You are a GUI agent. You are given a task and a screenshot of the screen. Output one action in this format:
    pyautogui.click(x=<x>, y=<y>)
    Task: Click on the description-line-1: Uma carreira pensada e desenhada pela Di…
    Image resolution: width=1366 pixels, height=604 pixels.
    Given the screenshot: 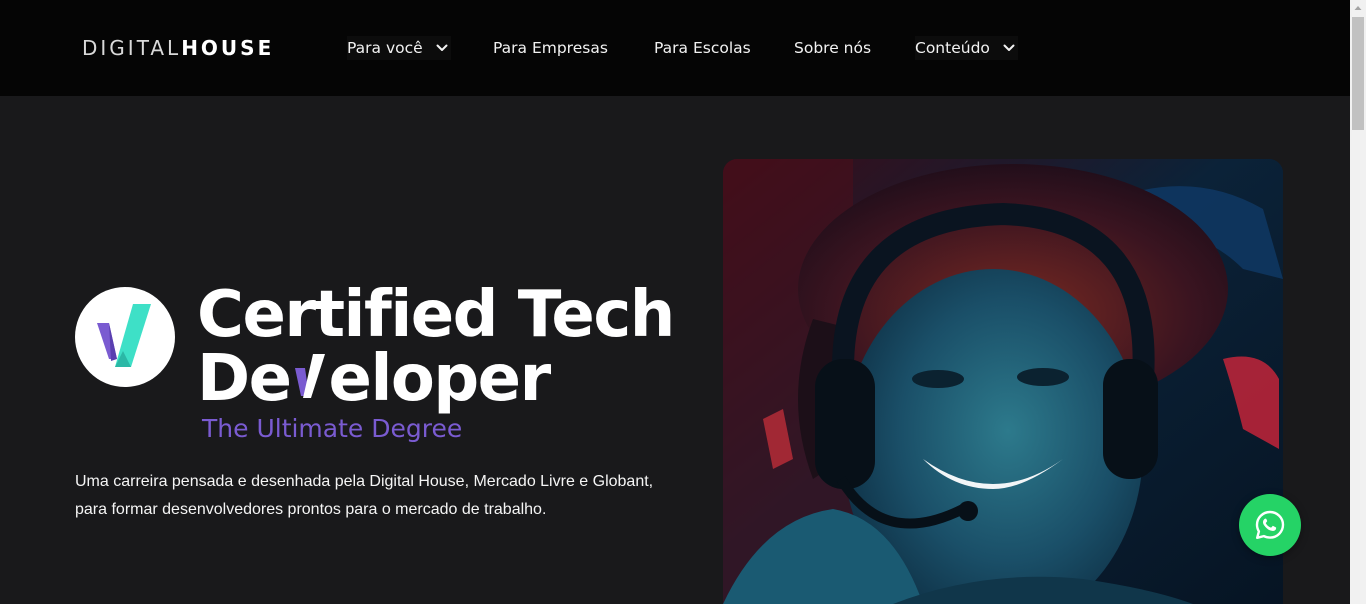 What is the action you would take?
    pyautogui.click(x=364, y=481)
    